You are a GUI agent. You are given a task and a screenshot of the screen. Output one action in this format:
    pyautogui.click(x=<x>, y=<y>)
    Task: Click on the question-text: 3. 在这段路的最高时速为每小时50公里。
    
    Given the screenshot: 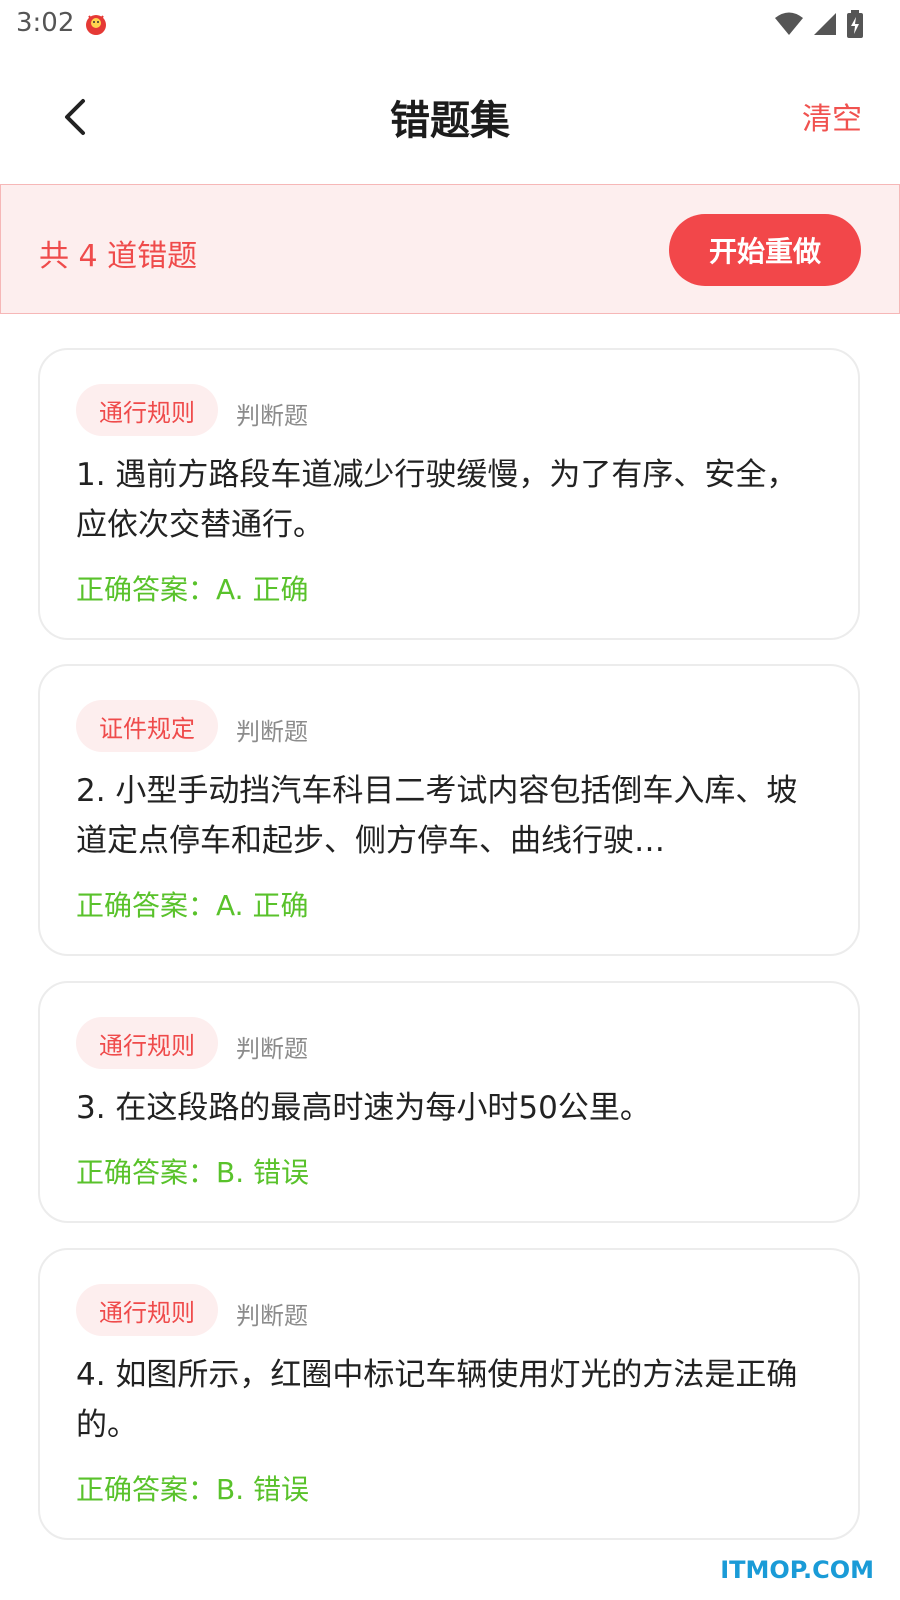 What is the action you would take?
    pyautogui.click(x=363, y=1108)
    